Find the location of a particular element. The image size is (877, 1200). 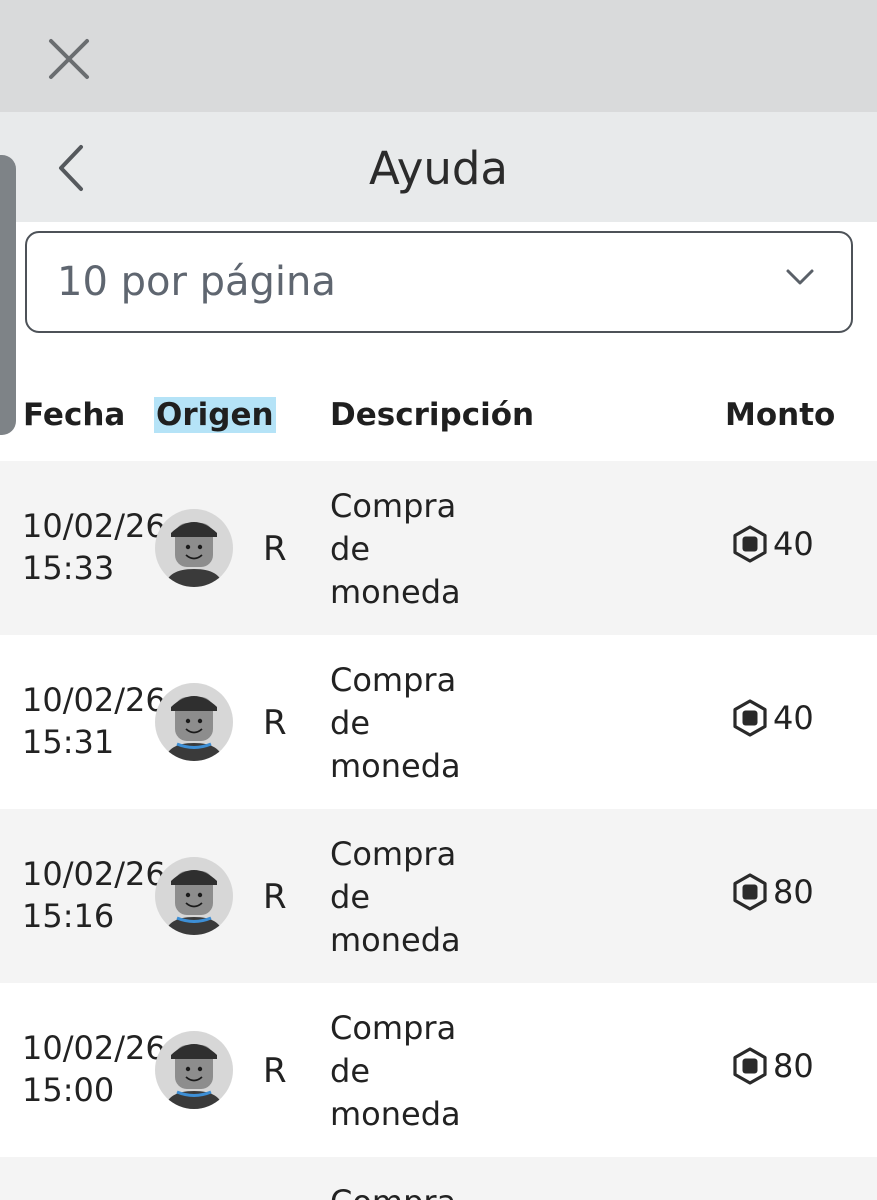

page-size-select: 10 por página is located at coordinates (439, 282).